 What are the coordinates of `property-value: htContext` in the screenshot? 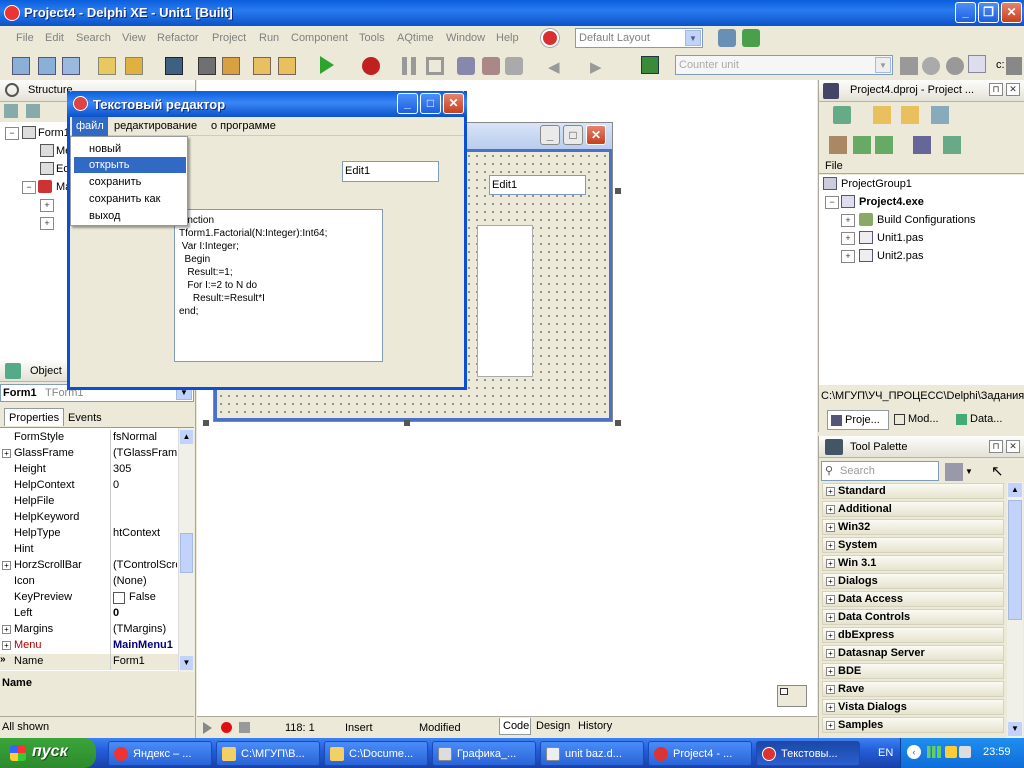 It's located at (145, 533).